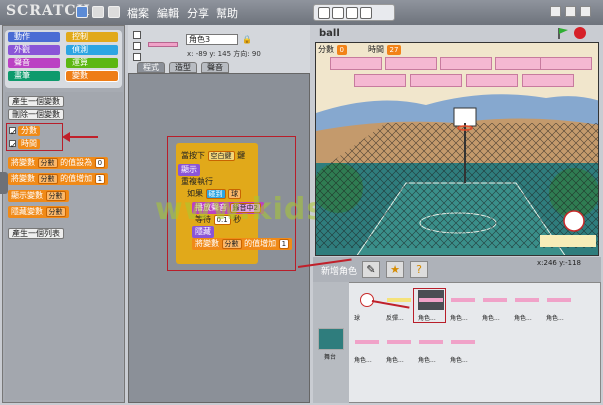 The height and width of the screenshot is (405, 603). What do you see at coordinates (34, 137) in the screenshot?
I see `highlight-box` at bounding box center [34, 137].